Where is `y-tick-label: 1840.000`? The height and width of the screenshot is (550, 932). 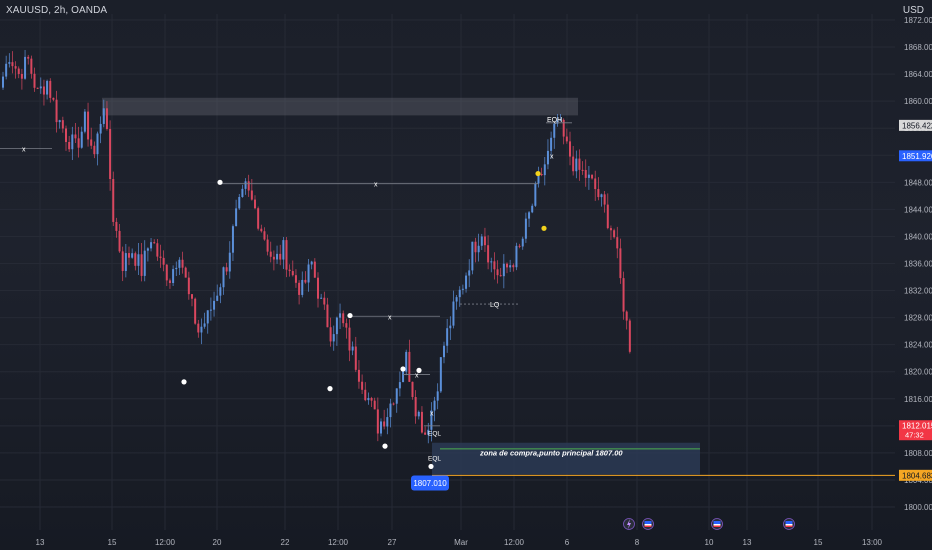
y-tick-label: 1840.000 is located at coordinates (918, 236).